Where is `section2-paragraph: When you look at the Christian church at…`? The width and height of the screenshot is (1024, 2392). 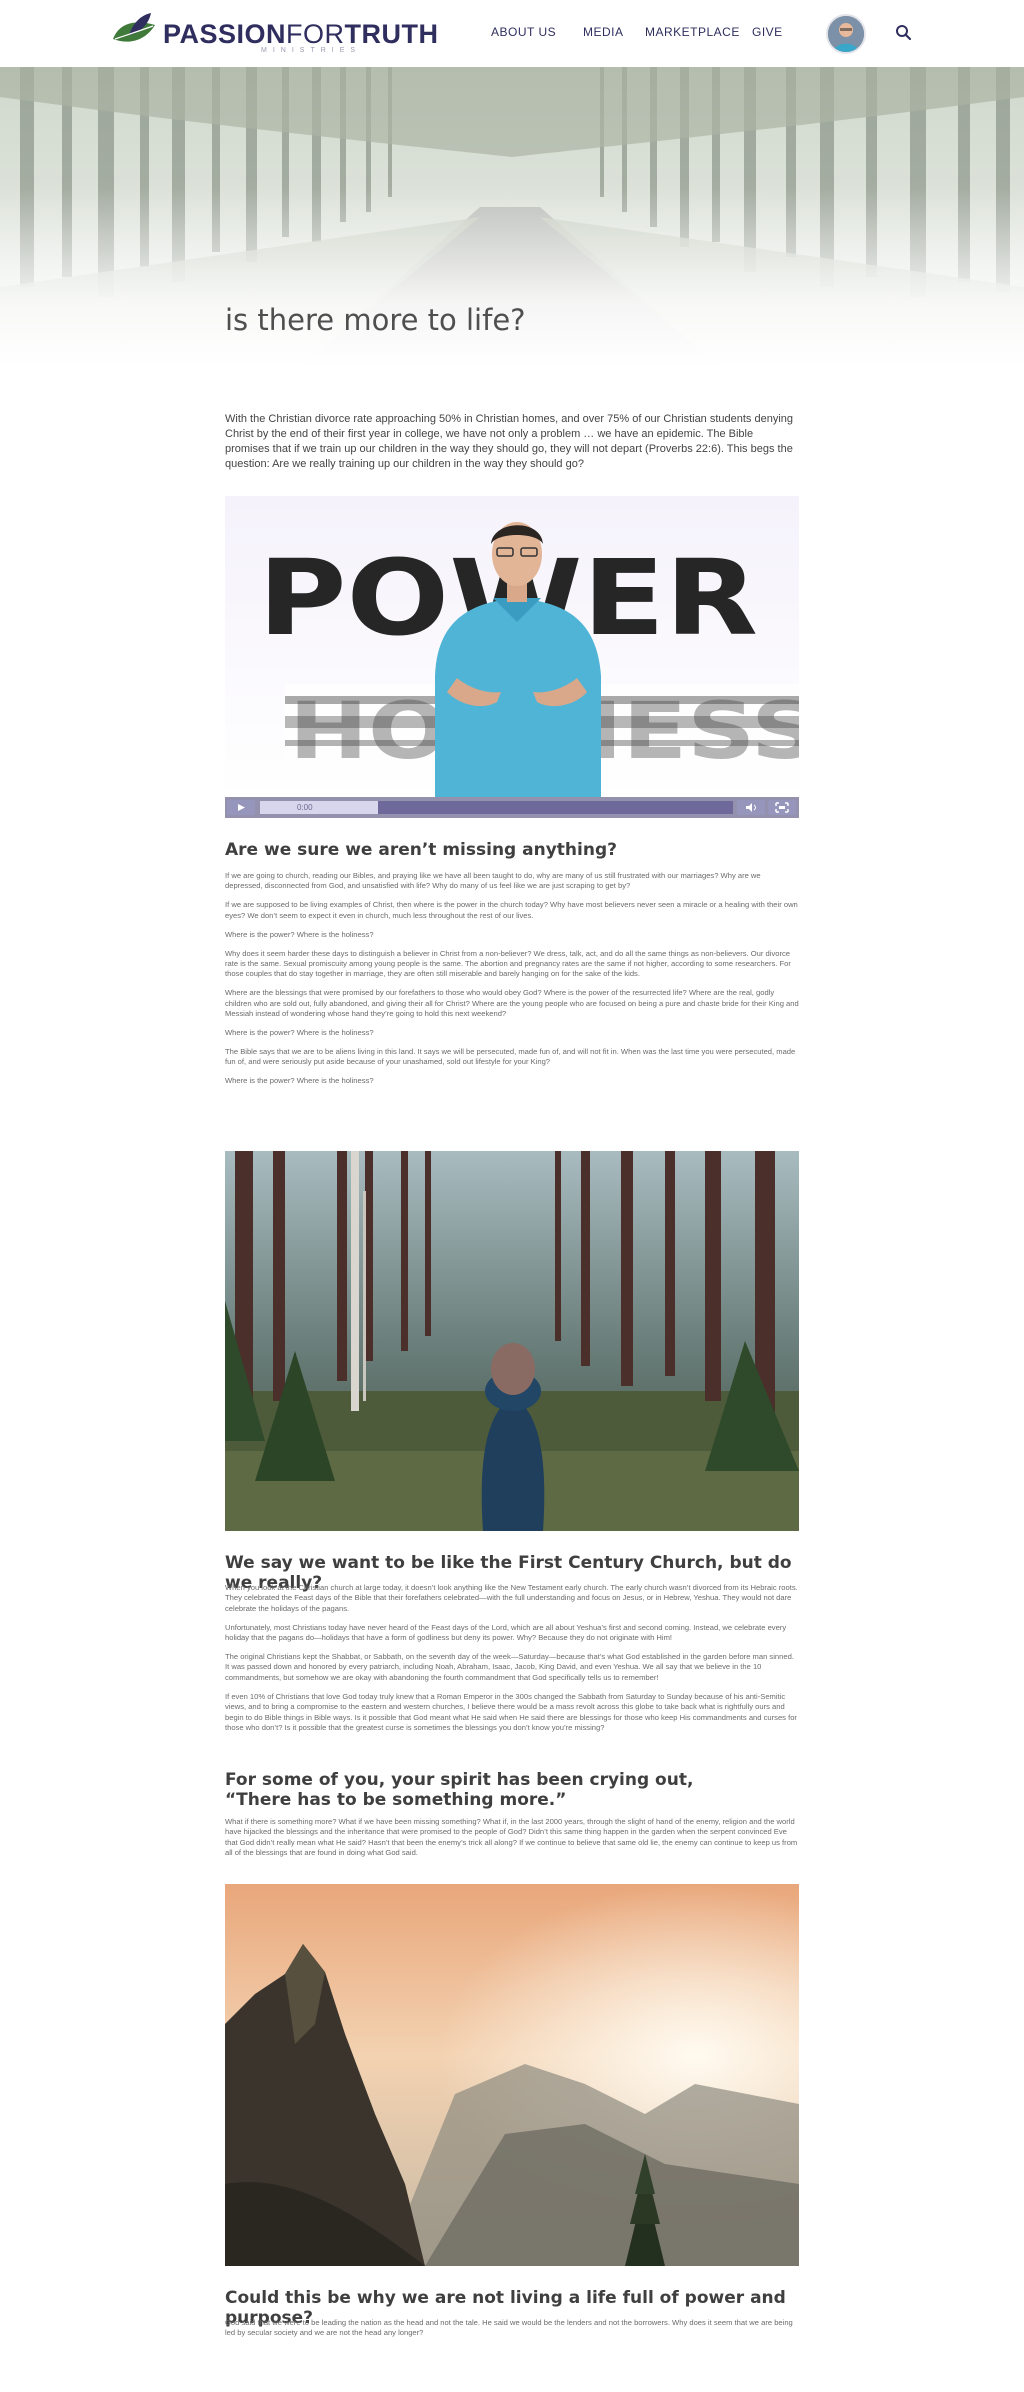 section2-paragraph: When you look at the Christian church at… is located at coordinates (511, 1598).